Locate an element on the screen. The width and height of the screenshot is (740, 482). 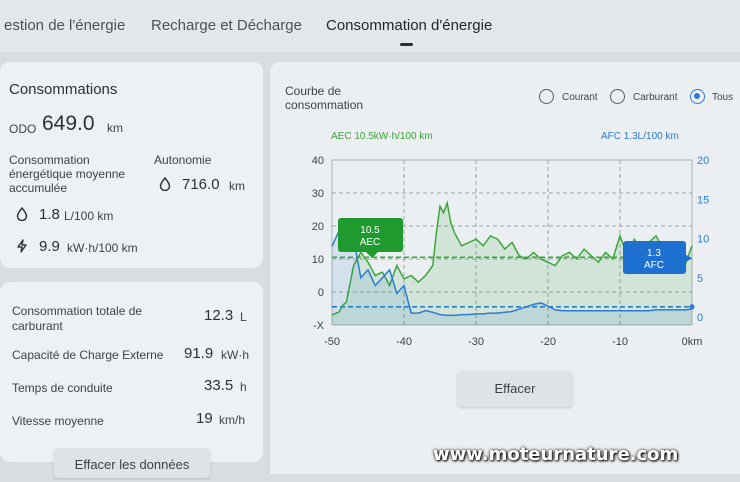
total-fuel-unit: L is located at coordinates (243, 317).